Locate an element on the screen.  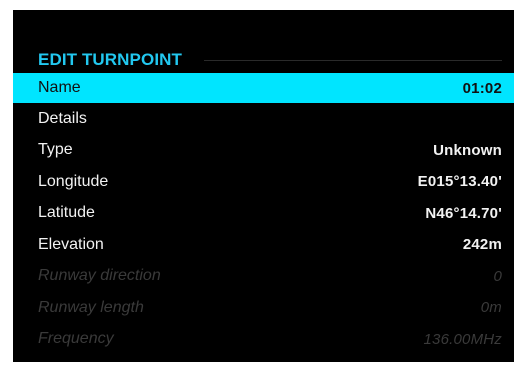
field-row-type: Type Unknown is located at coordinates (263, 151).